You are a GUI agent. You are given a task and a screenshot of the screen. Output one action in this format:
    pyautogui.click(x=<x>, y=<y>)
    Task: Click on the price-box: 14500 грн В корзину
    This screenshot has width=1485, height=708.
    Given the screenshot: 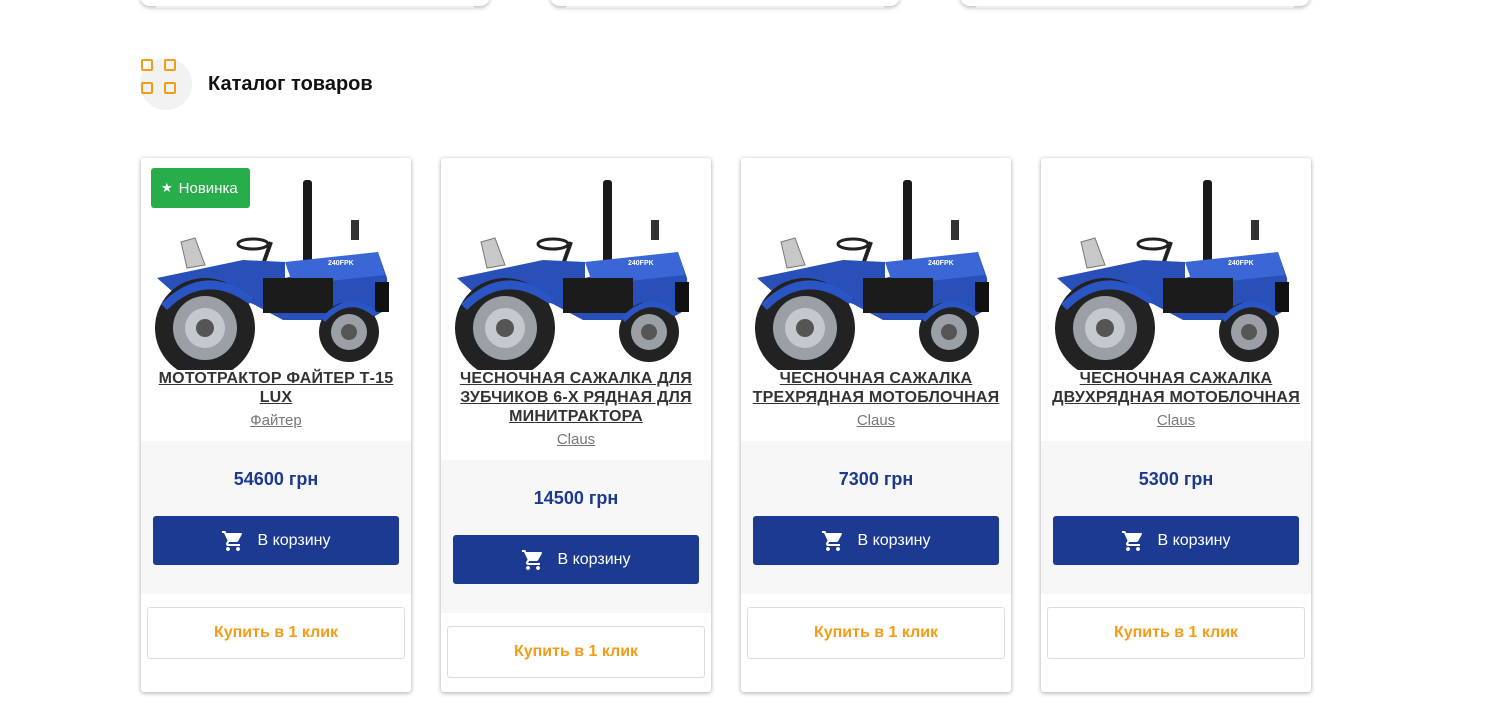 What is the action you would take?
    pyautogui.click(x=576, y=536)
    